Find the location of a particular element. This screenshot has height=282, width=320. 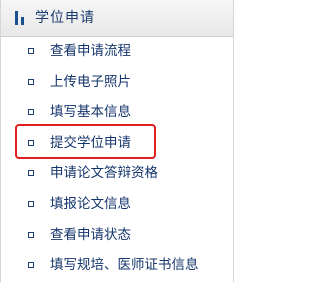

menu-item-thesis-info: 填报论文信息 is located at coordinates (117, 205).